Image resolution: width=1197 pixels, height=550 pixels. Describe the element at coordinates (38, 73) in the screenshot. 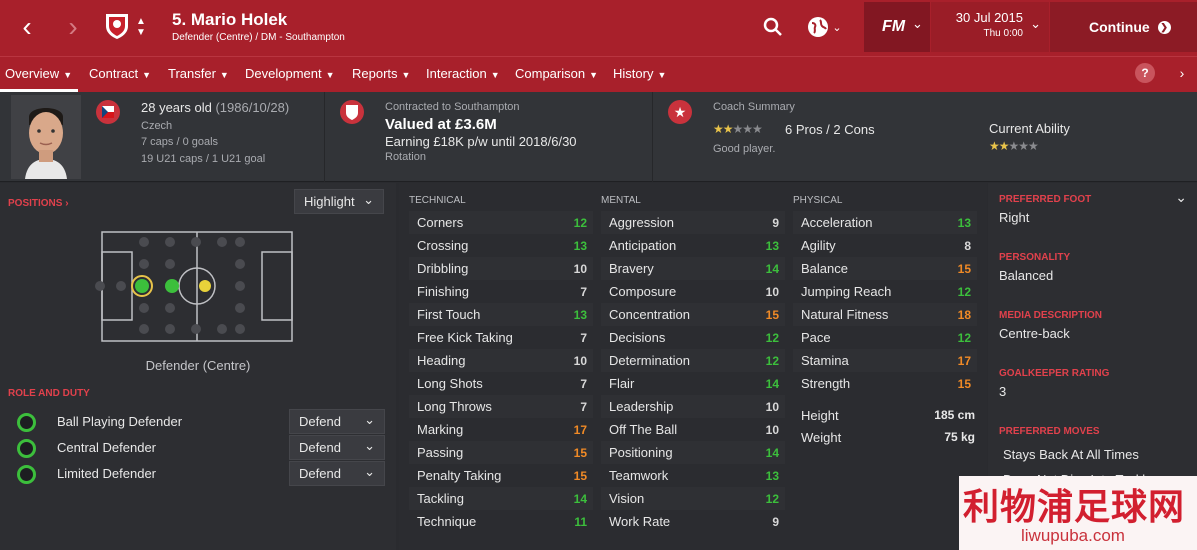

I see `tab-overview: Overview ▼` at that location.